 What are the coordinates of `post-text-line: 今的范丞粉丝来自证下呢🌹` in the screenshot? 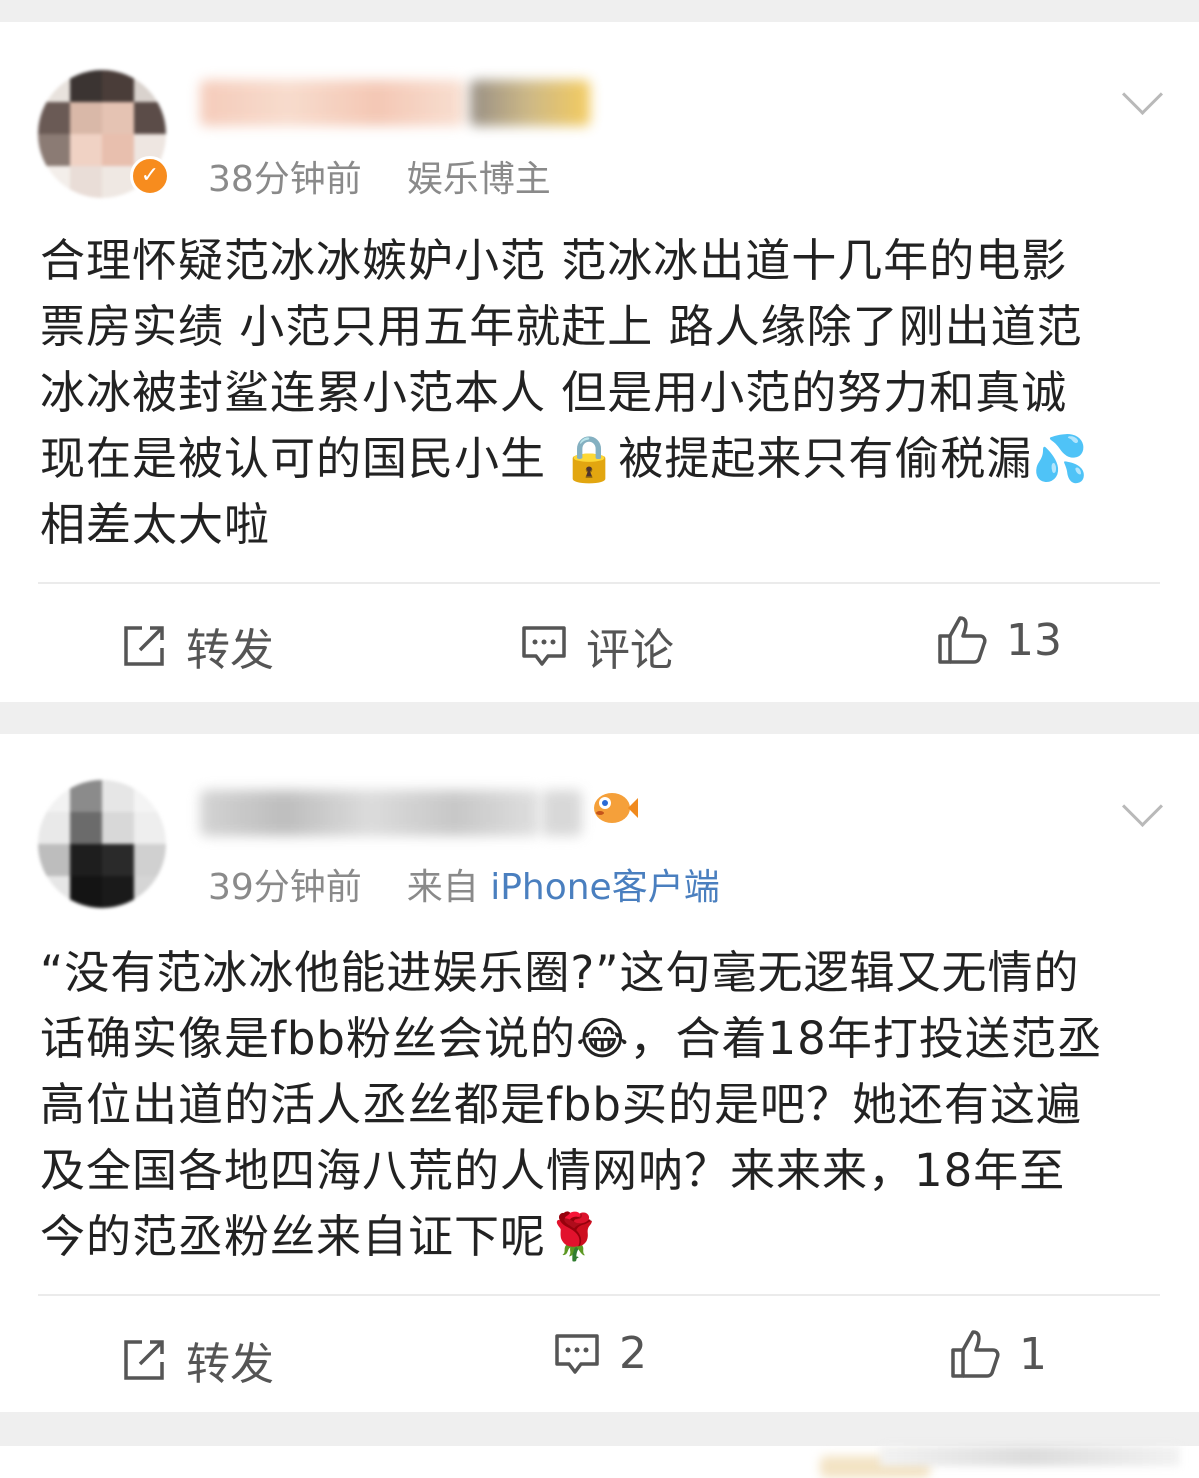 It's located at (322, 1236).